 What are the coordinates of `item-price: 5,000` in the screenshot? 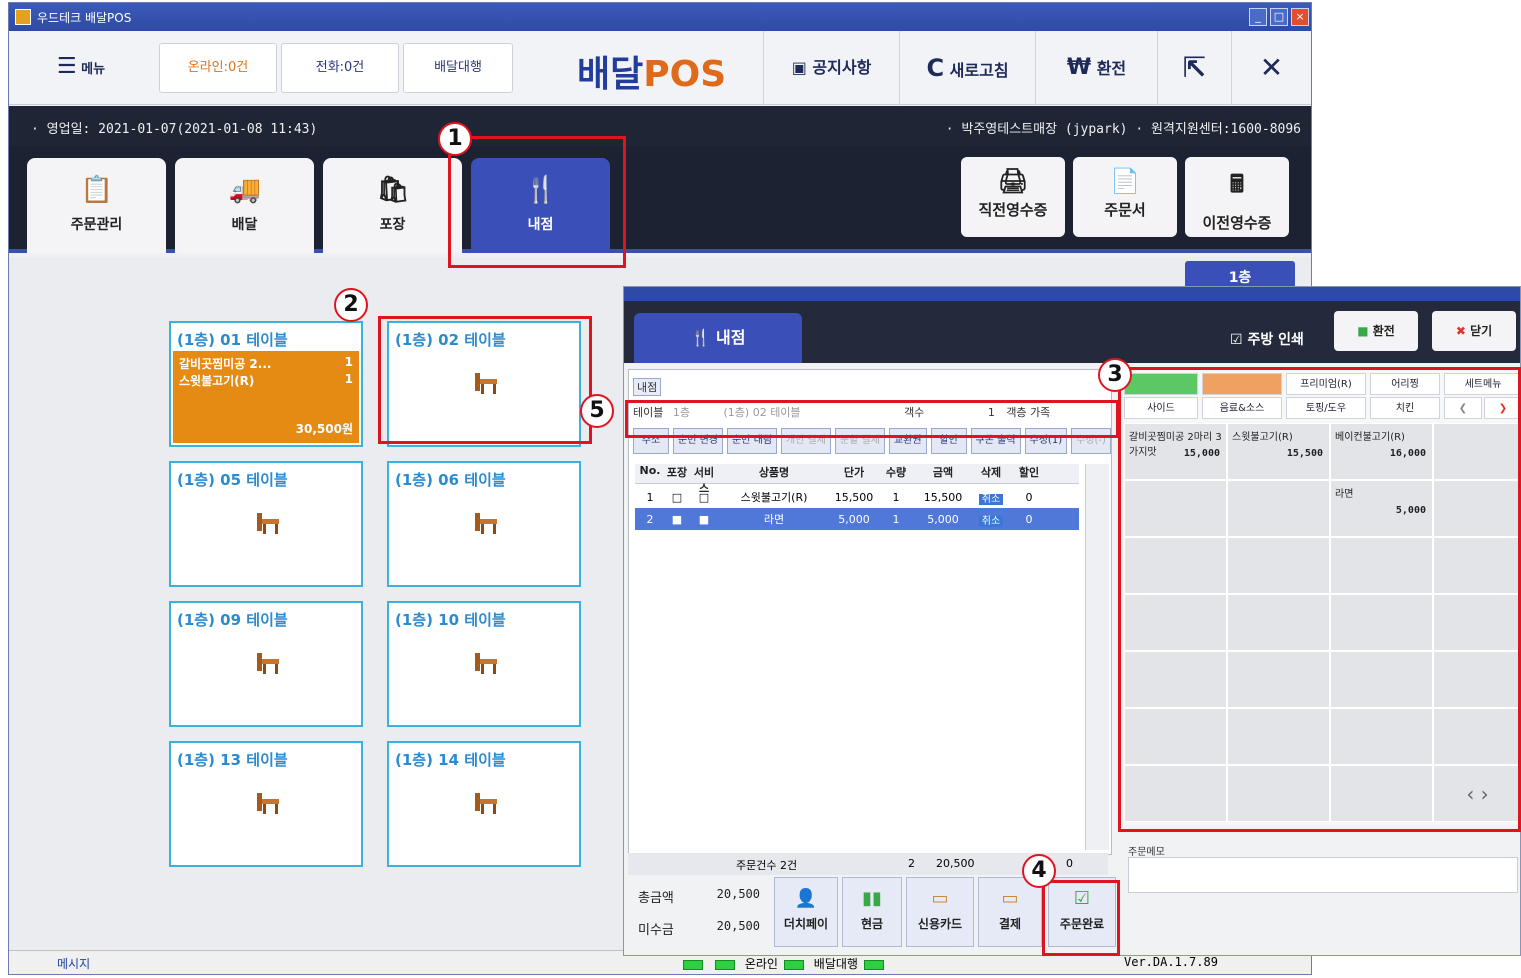 It's located at (854, 519).